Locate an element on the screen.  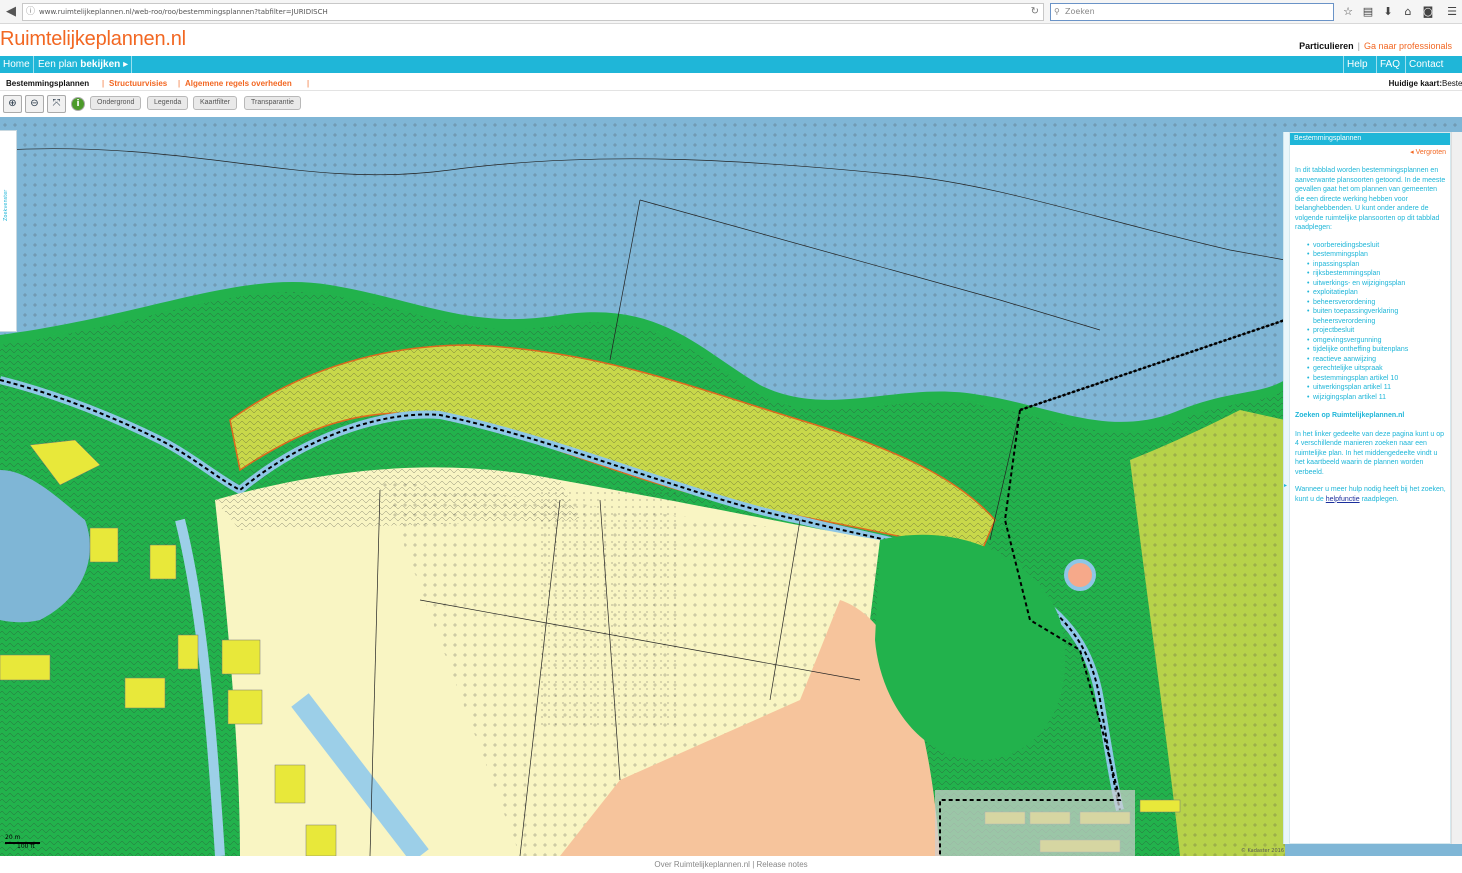
list-item: uitwerkings- en wijzigingsplan is located at coordinates (1376, 284).